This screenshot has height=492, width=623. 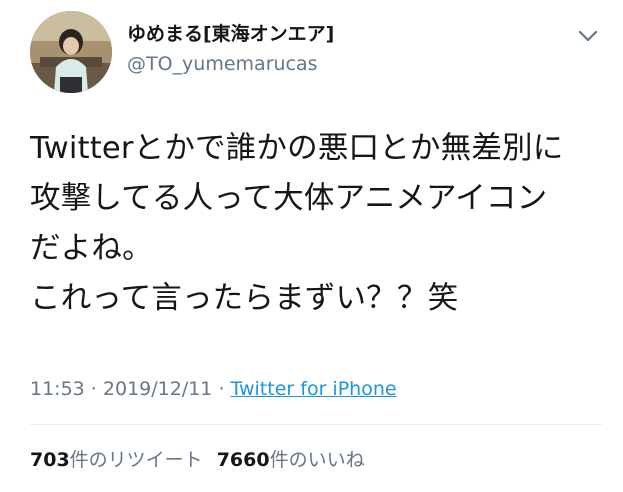 I want to click on like-count-link: 7660件のいいね, so click(x=291, y=460).